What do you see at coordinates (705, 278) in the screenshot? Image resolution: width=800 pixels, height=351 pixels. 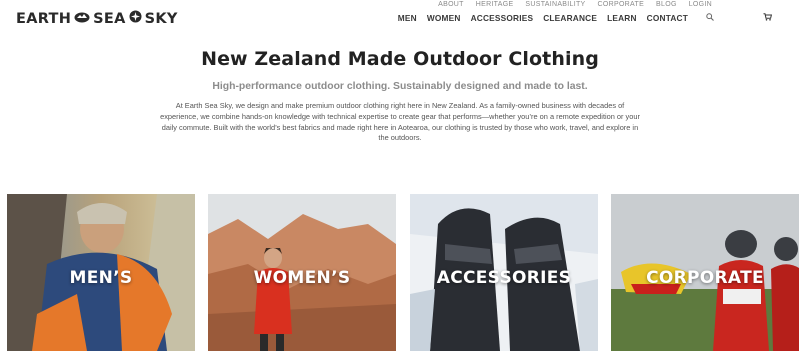 I see `category-label-corporate: CORPORATE` at bounding box center [705, 278].